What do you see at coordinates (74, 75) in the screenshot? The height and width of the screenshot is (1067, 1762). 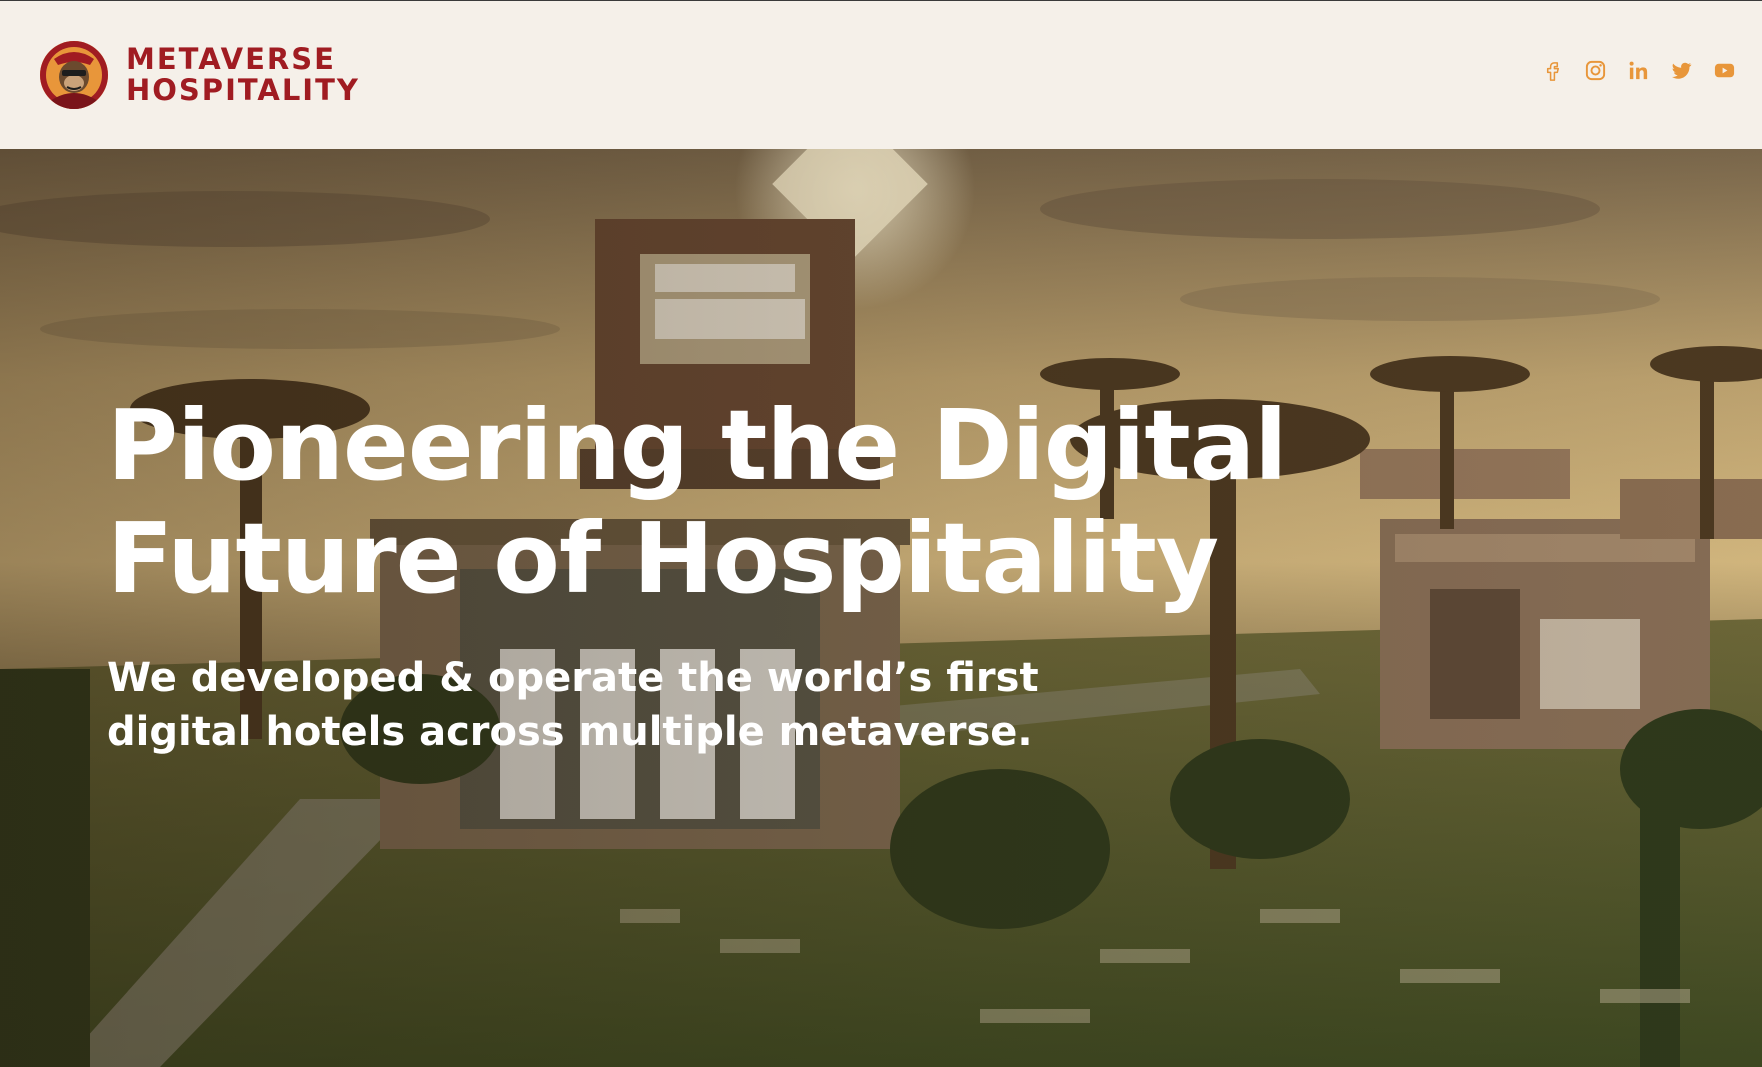 I see `ape-mascot-logo-icon` at bounding box center [74, 75].